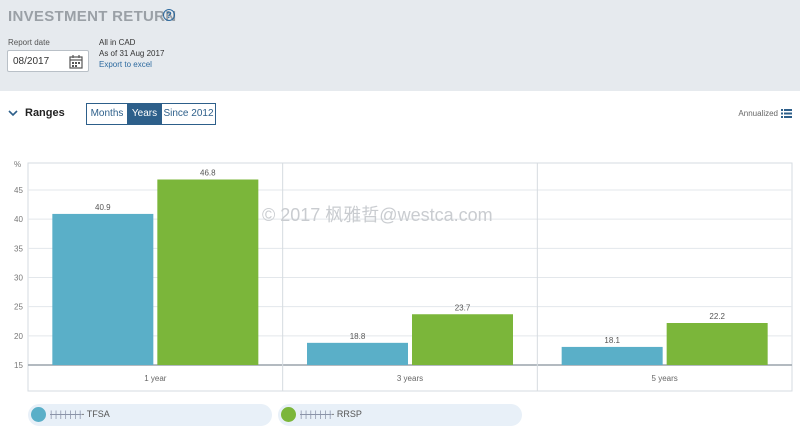 The width and height of the screenshot is (800, 432). Describe the element at coordinates (786, 113) in the screenshot. I see `list-view-icon` at that location.